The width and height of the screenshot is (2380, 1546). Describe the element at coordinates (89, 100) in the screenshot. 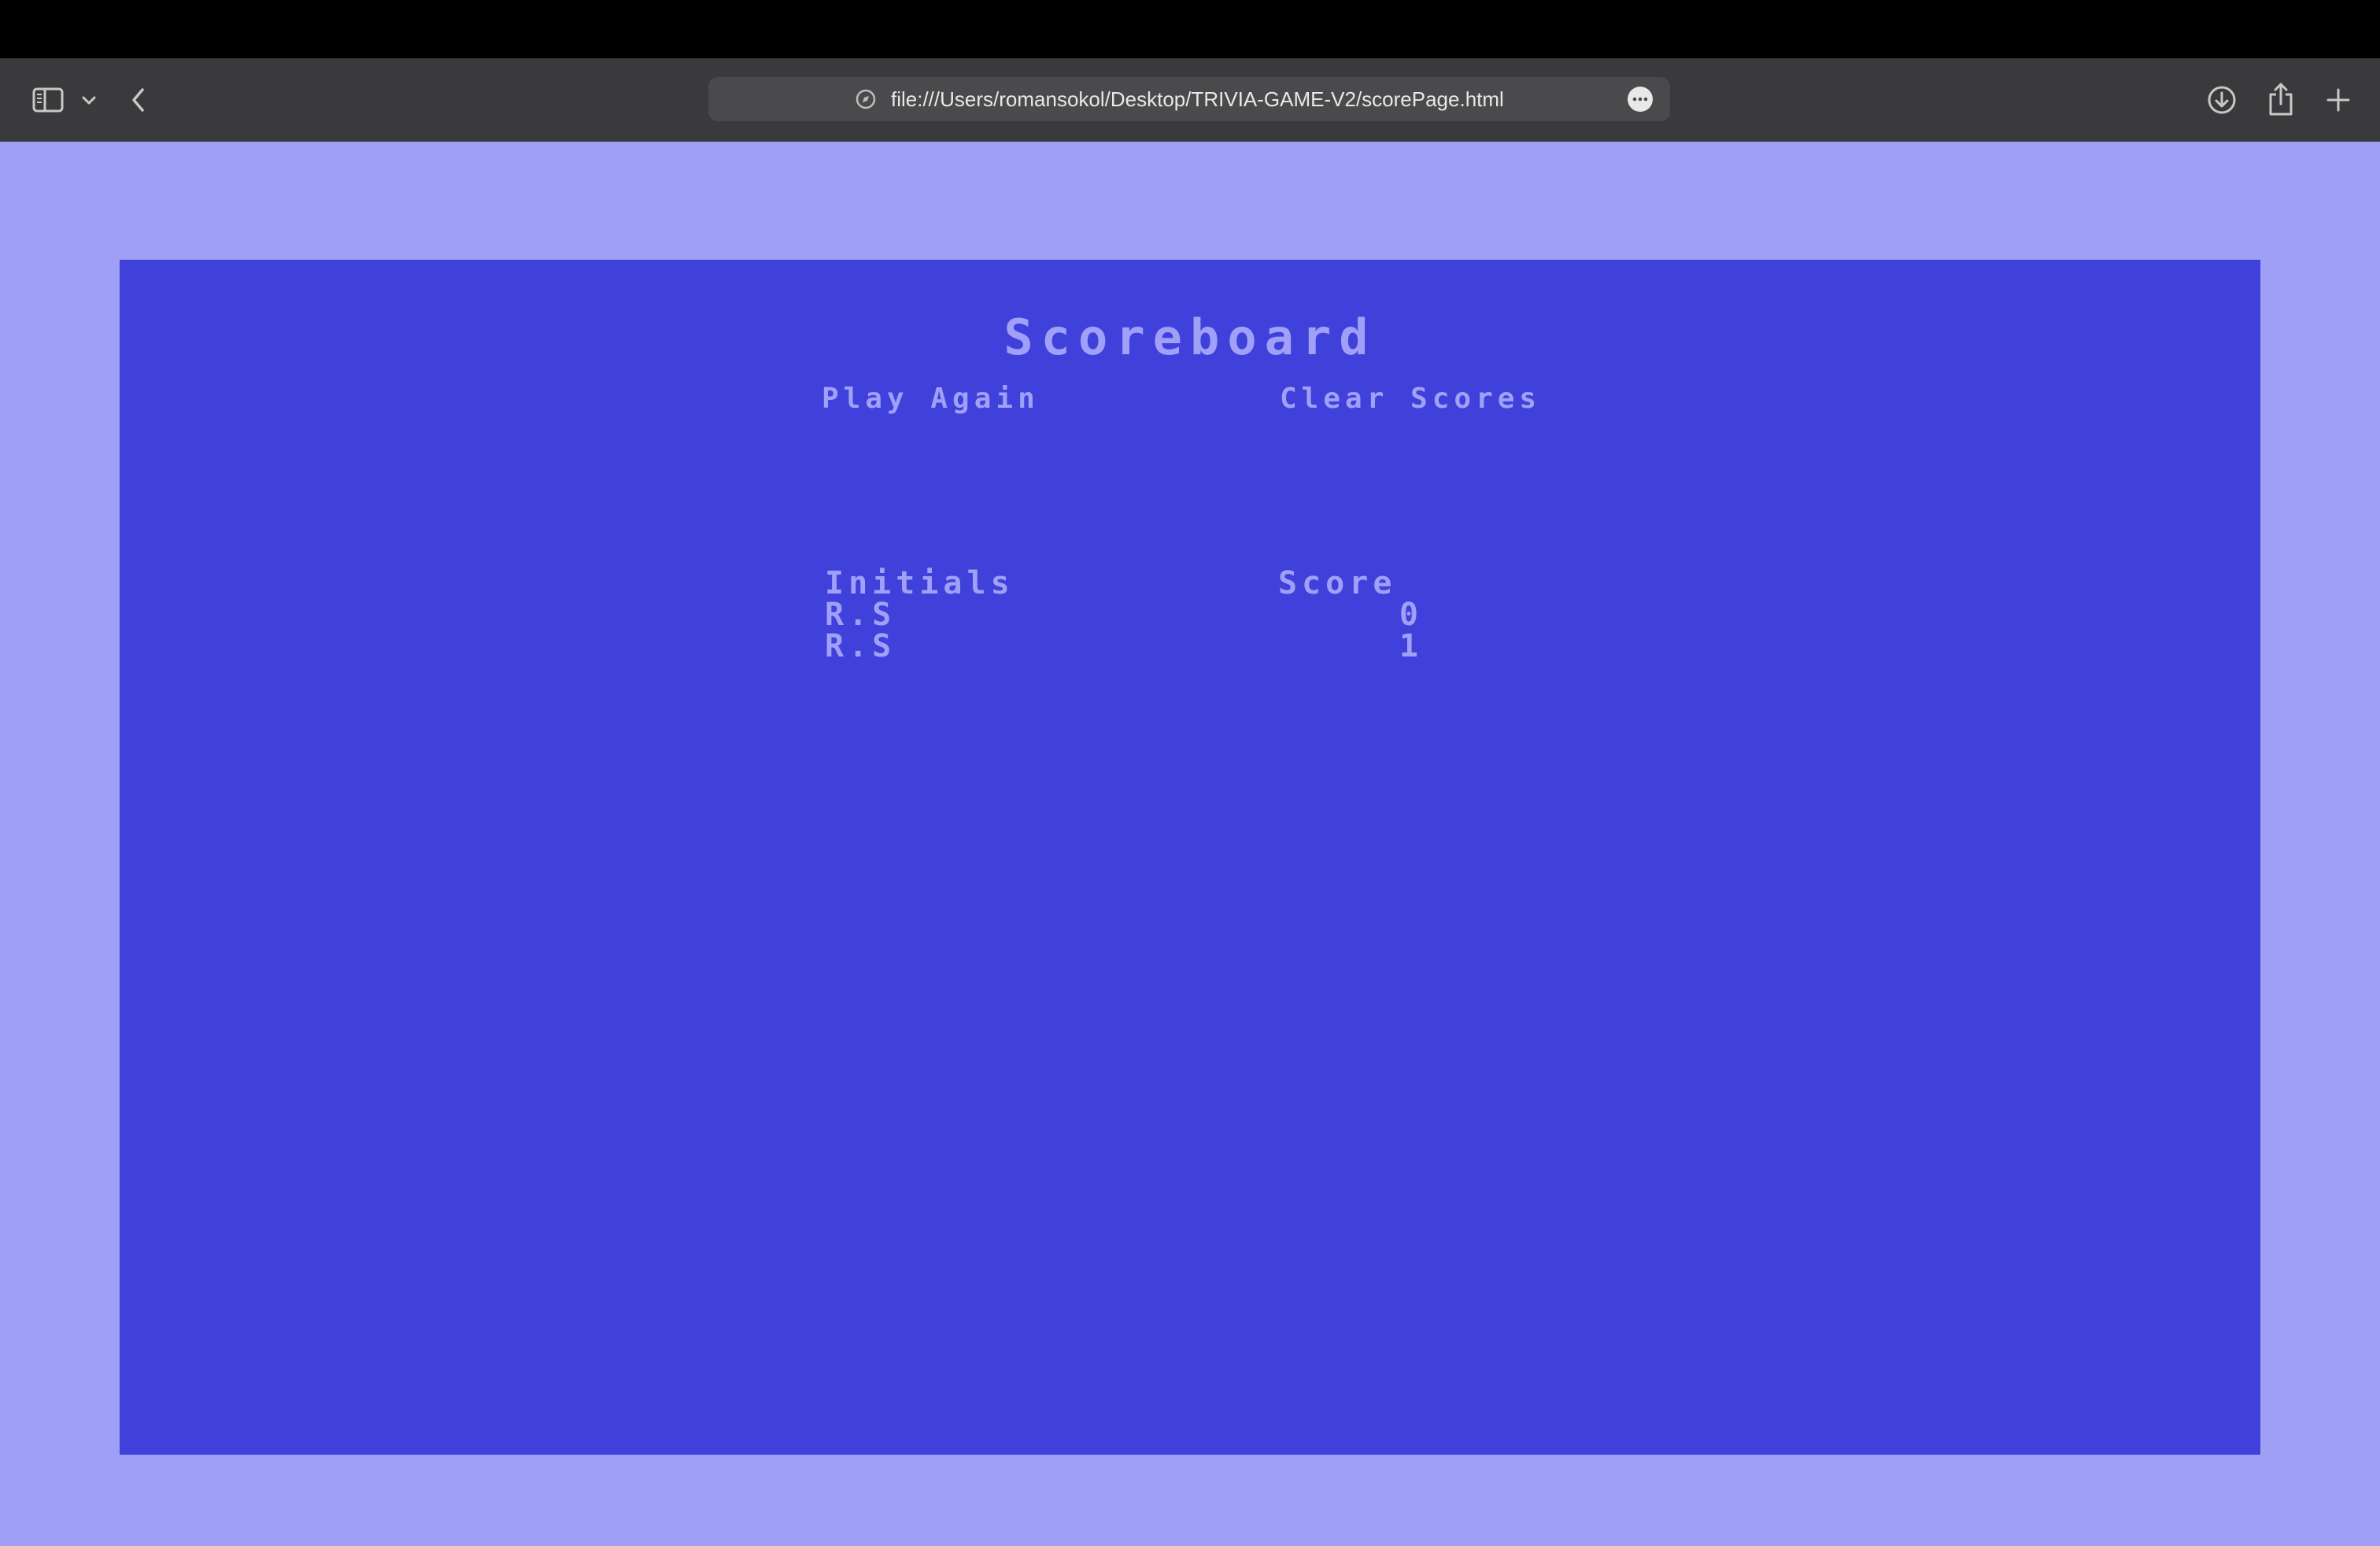

I see `chevron-down-icon` at that location.